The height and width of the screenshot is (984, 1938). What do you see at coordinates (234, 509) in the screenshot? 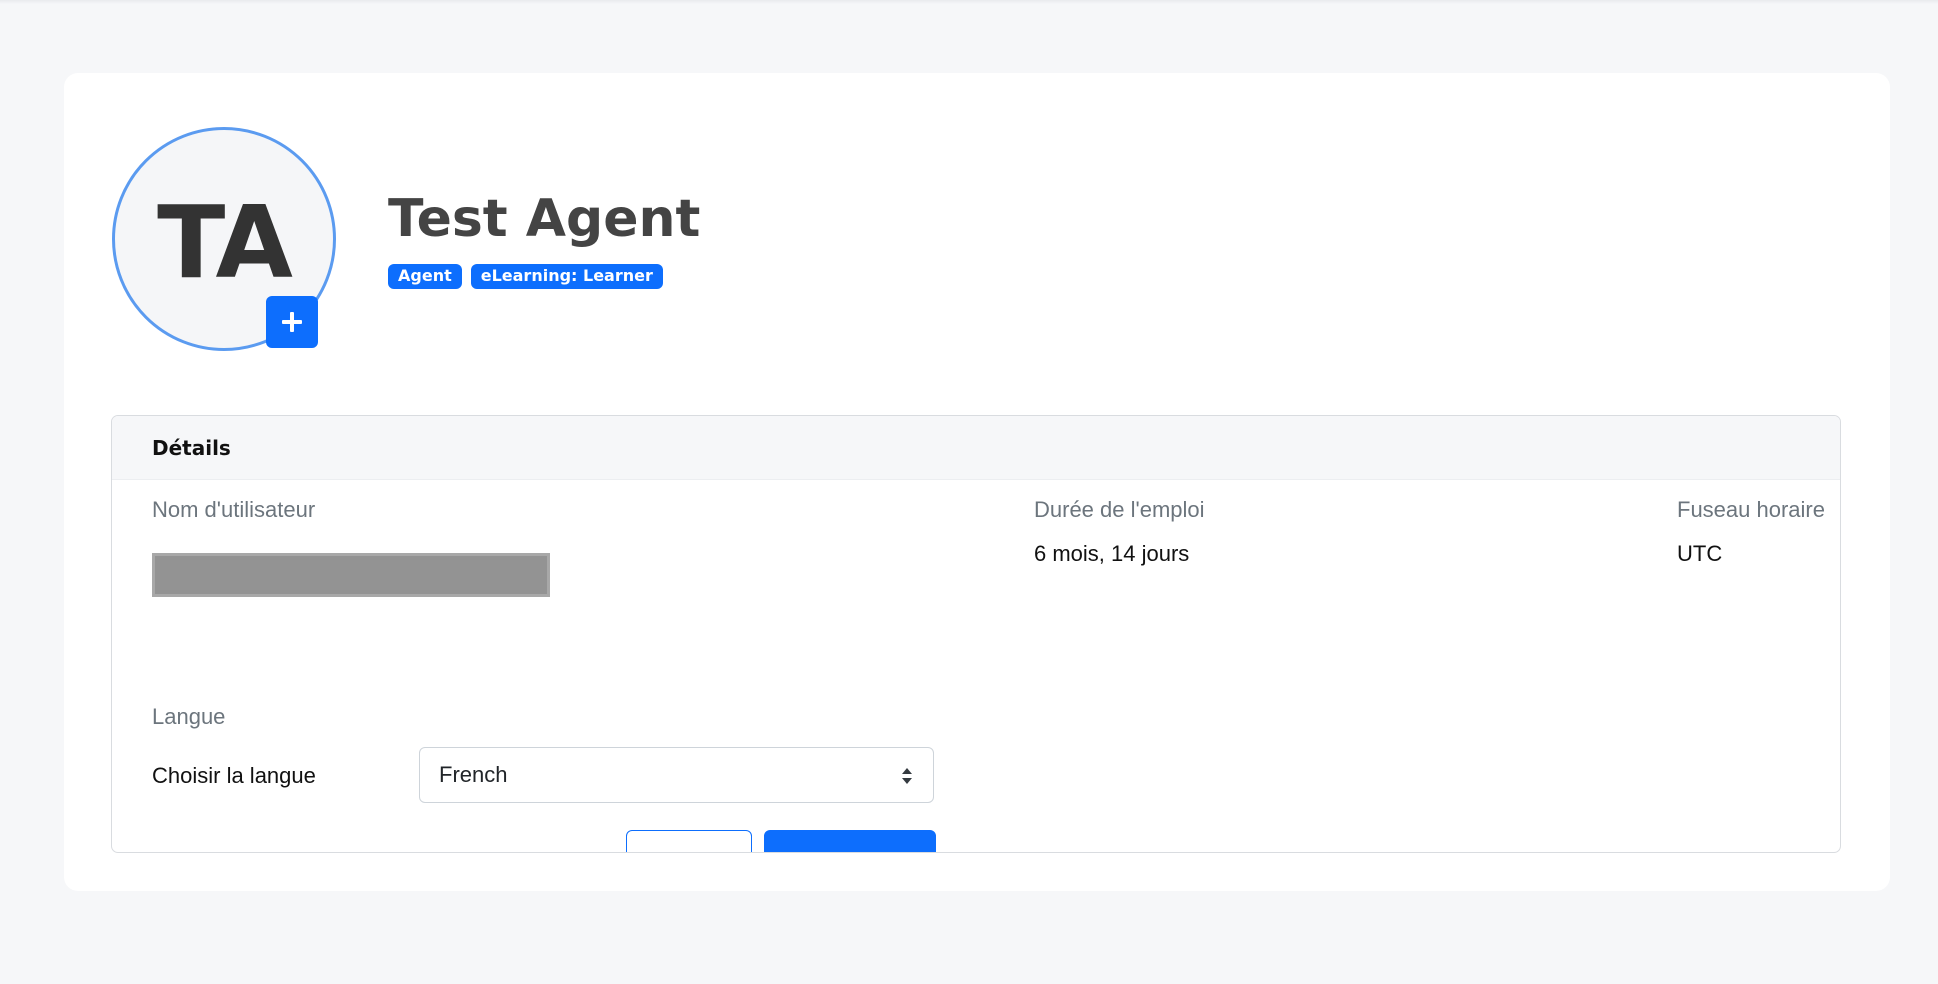
I see `username-label: Nom d'utilisateur` at bounding box center [234, 509].